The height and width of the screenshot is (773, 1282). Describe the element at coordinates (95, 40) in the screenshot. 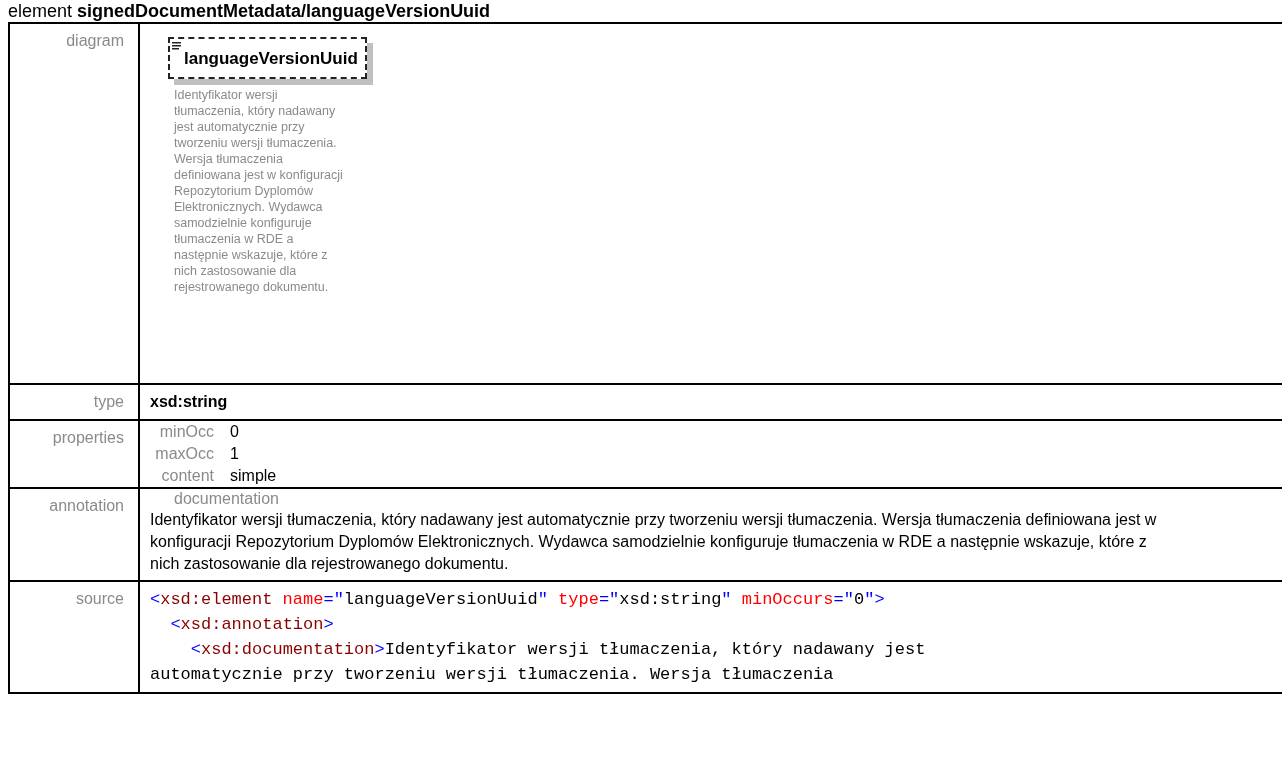

I see `row-label: diagram` at that location.